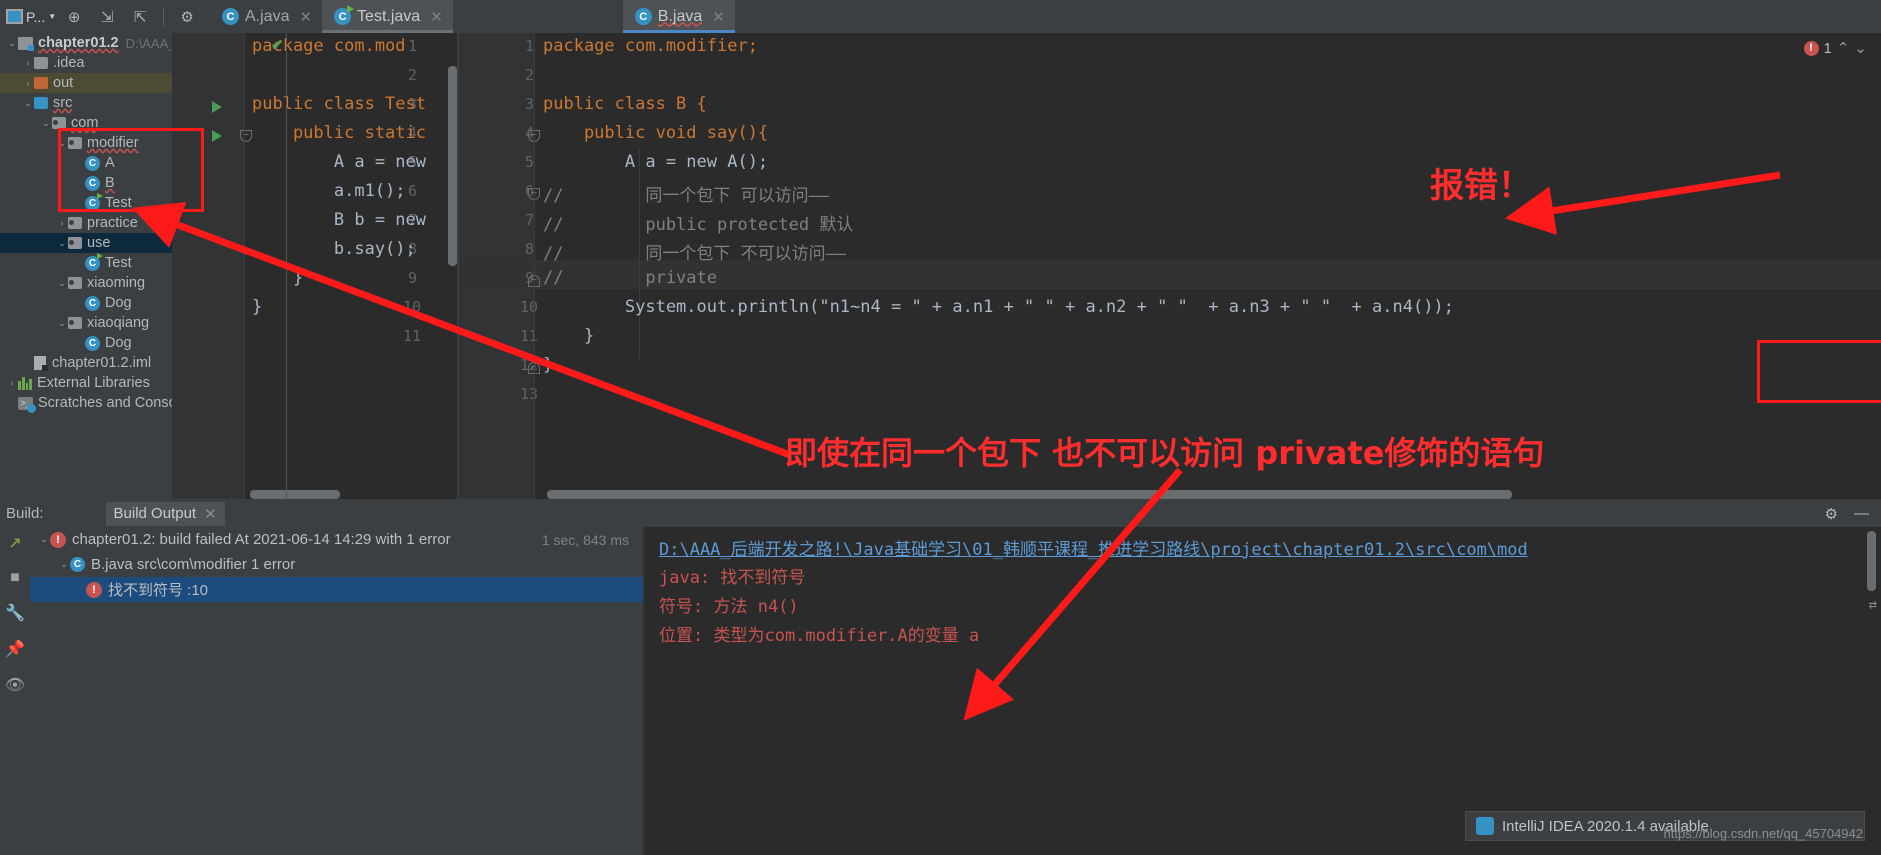  What do you see at coordinates (86, 243) in the screenshot?
I see `tree-item-use: ⌄ use` at bounding box center [86, 243].